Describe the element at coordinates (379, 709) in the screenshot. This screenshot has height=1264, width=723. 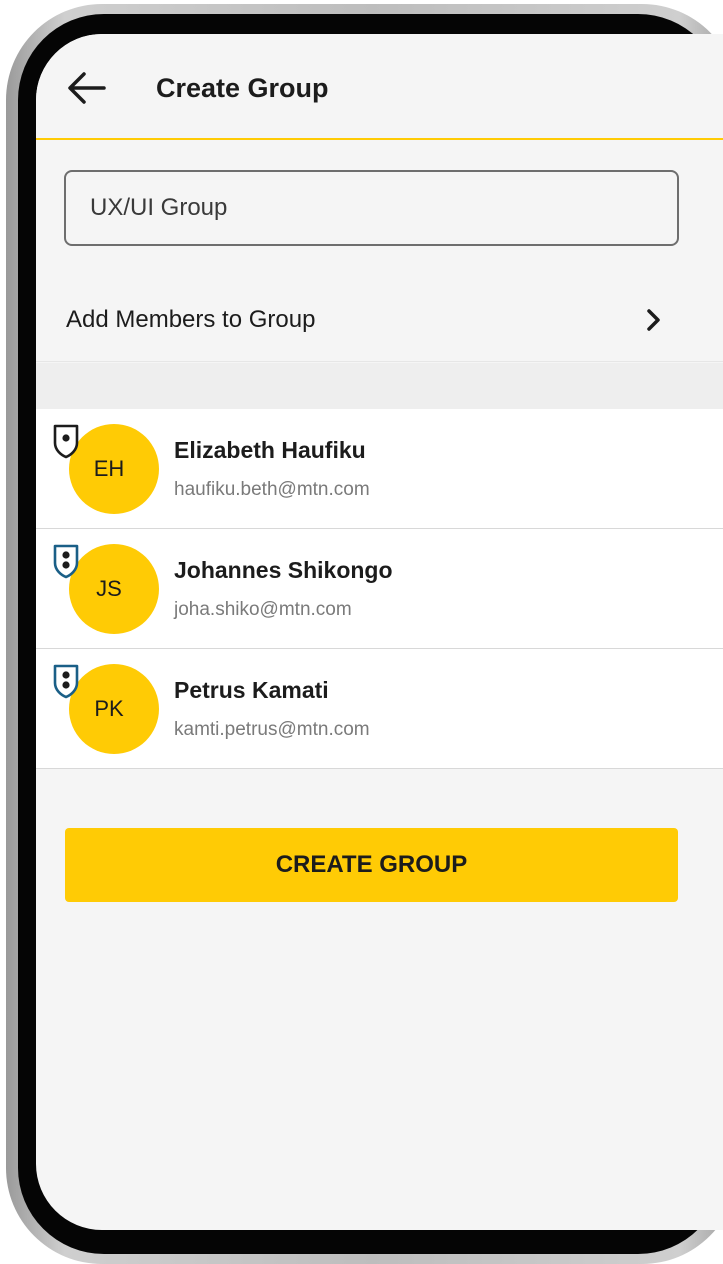
I see `member-row: PK Petrus Kamati kamti.petrus@mtn.com` at that location.